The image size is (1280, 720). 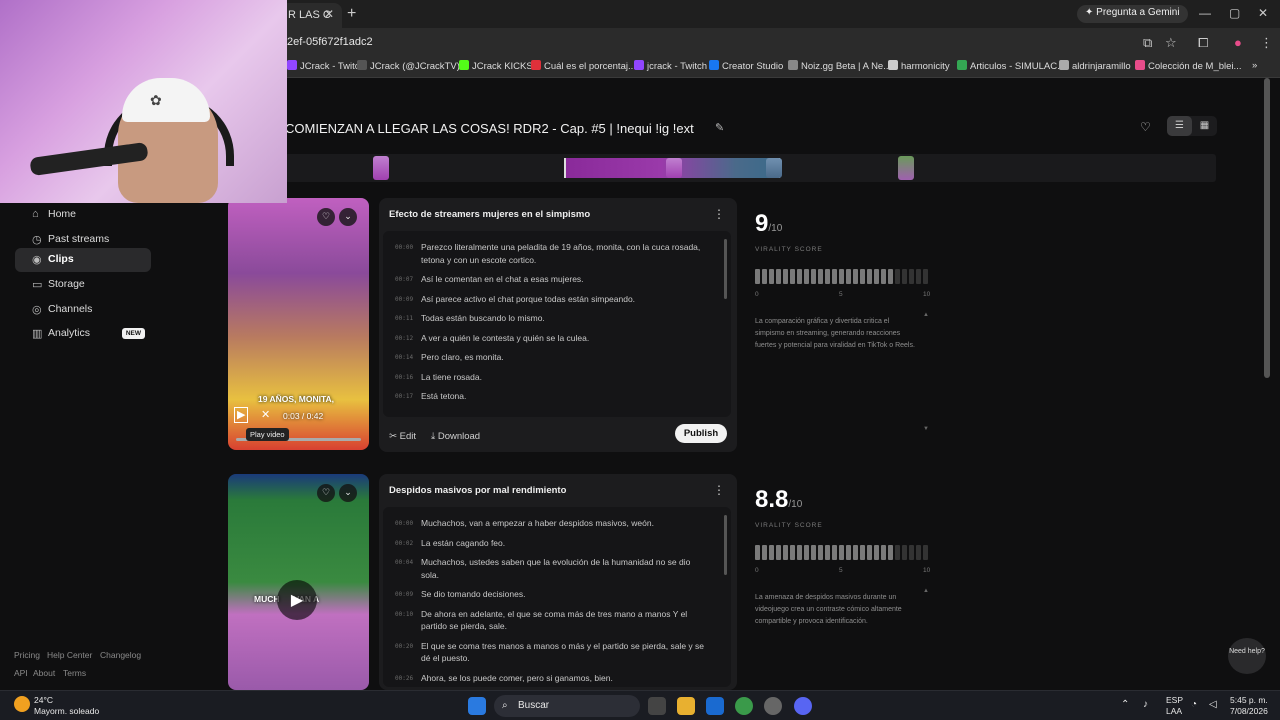 What do you see at coordinates (496, 66) in the screenshot?
I see `bookmark-item: JCrack KICKS` at bounding box center [496, 66].